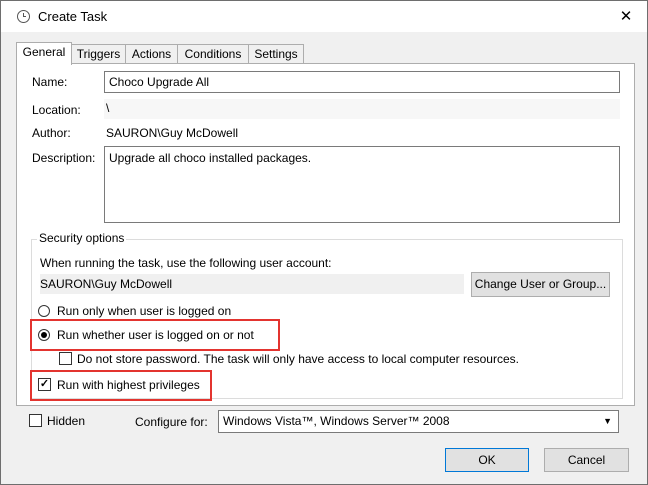 The height and width of the screenshot is (485, 648). I want to click on chevron-down-icon: ▼, so click(607, 421).